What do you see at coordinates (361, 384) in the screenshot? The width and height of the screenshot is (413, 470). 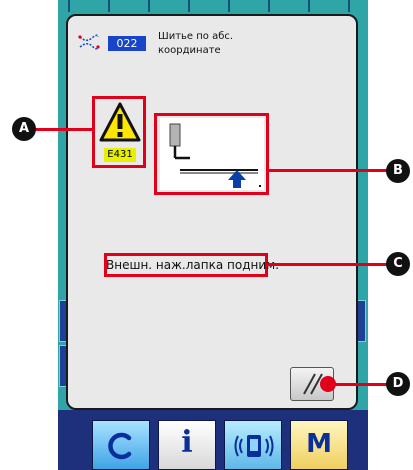 I see `callout-d-leader` at bounding box center [361, 384].